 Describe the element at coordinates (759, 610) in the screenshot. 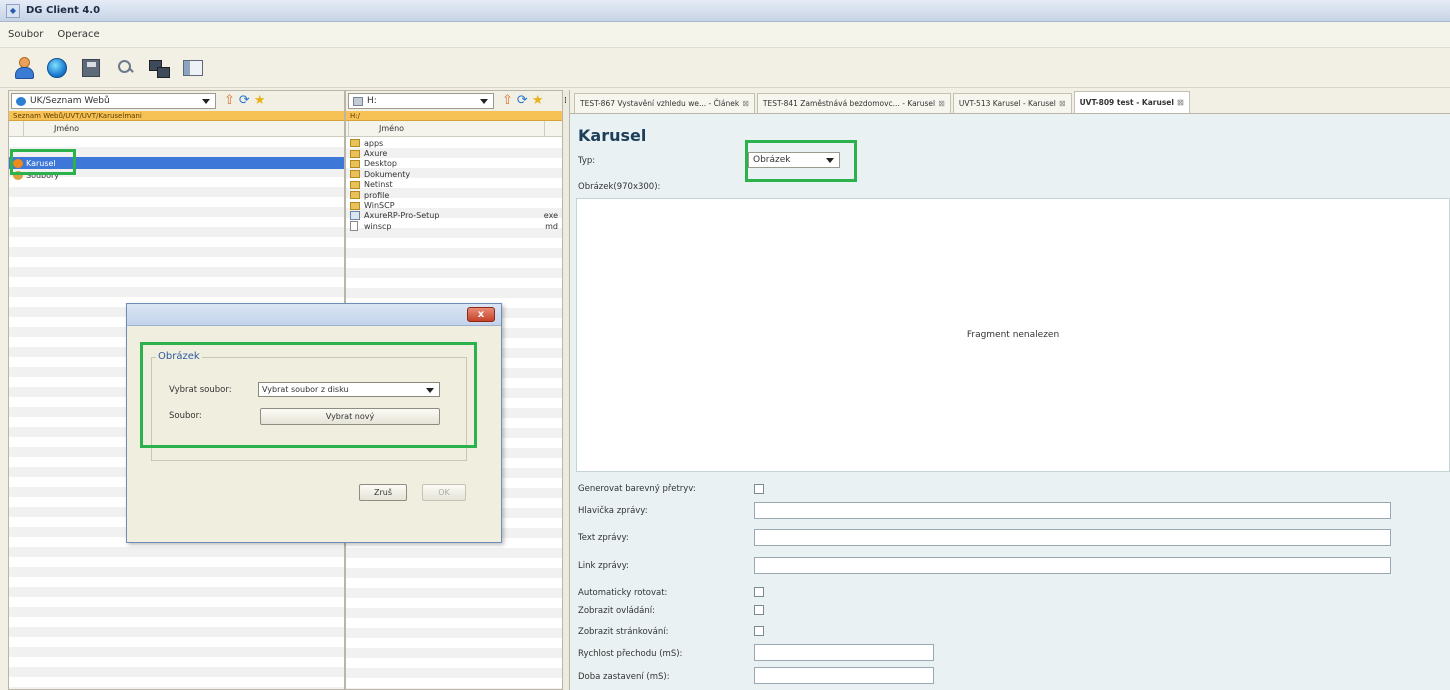

I see `show-controls-checkbox` at that location.